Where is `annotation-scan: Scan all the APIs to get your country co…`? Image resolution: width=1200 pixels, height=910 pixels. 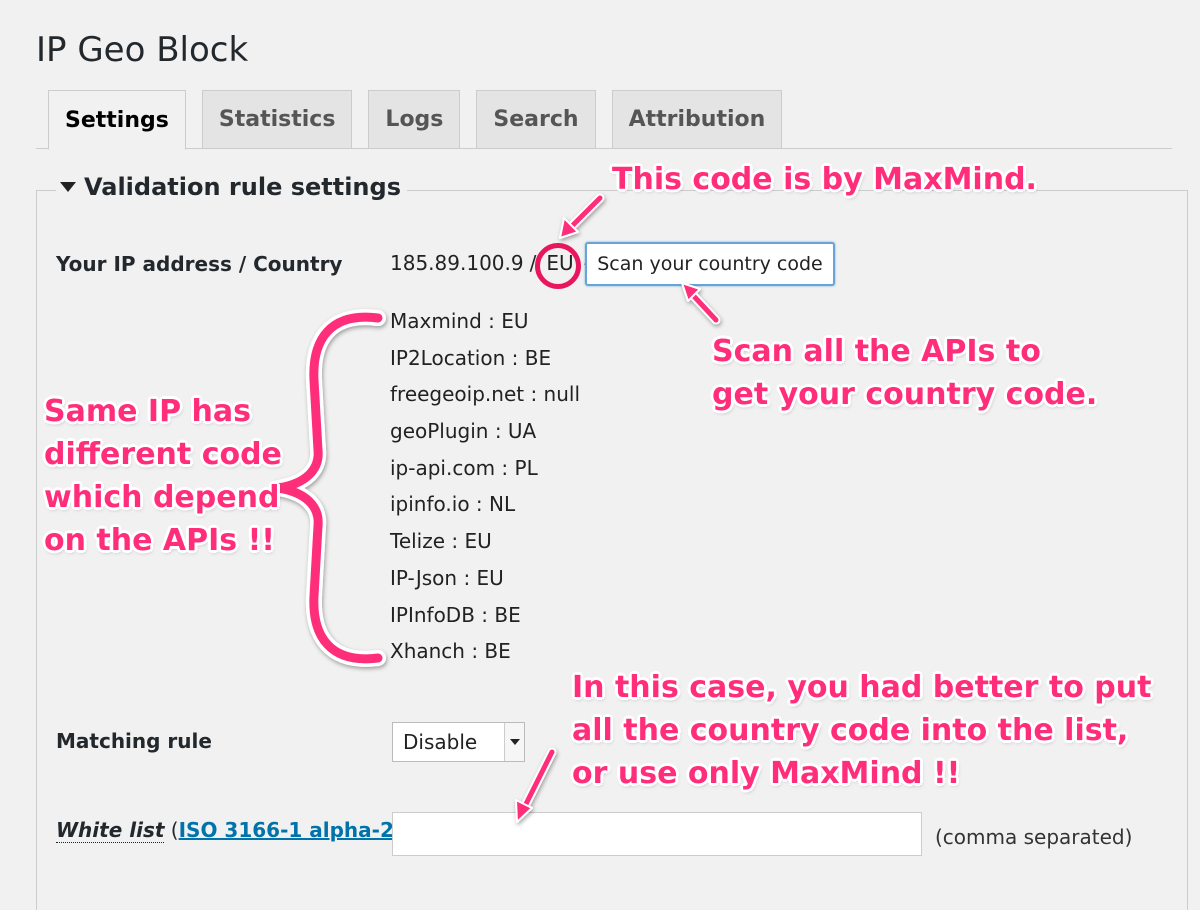 annotation-scan: Scan all the APIs to get your country co… is located at coordinates (904, 373).